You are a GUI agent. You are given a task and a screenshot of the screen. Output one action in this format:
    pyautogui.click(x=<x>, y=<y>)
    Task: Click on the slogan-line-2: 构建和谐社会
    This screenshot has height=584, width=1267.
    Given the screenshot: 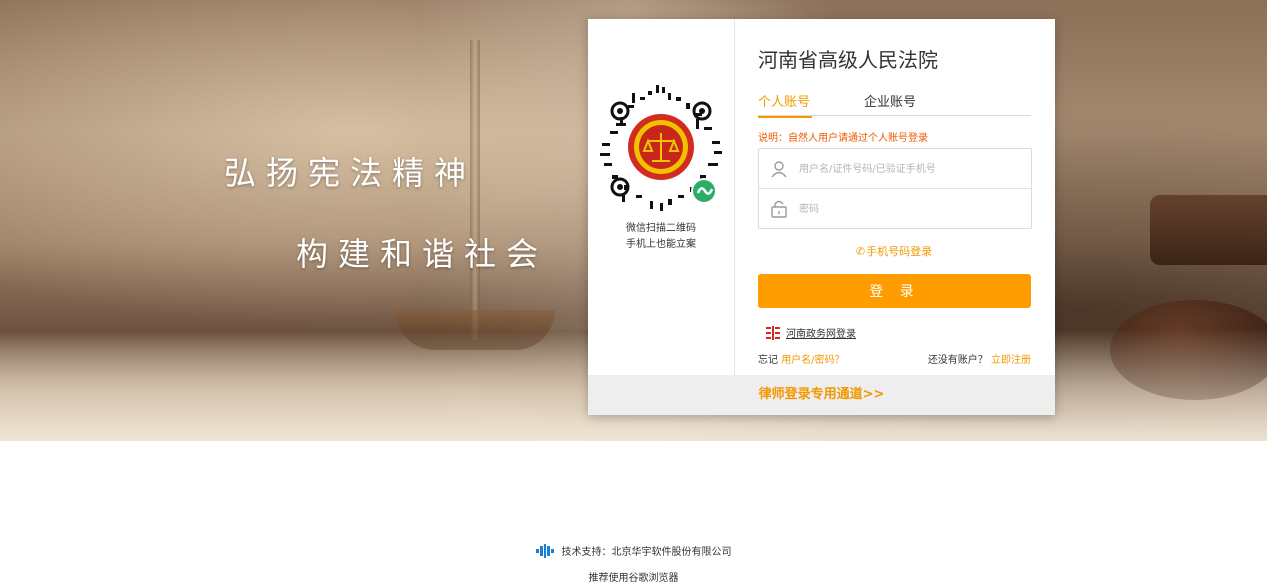 What is the action you would take?
    pyautogui.click(x=422, y=254)
    